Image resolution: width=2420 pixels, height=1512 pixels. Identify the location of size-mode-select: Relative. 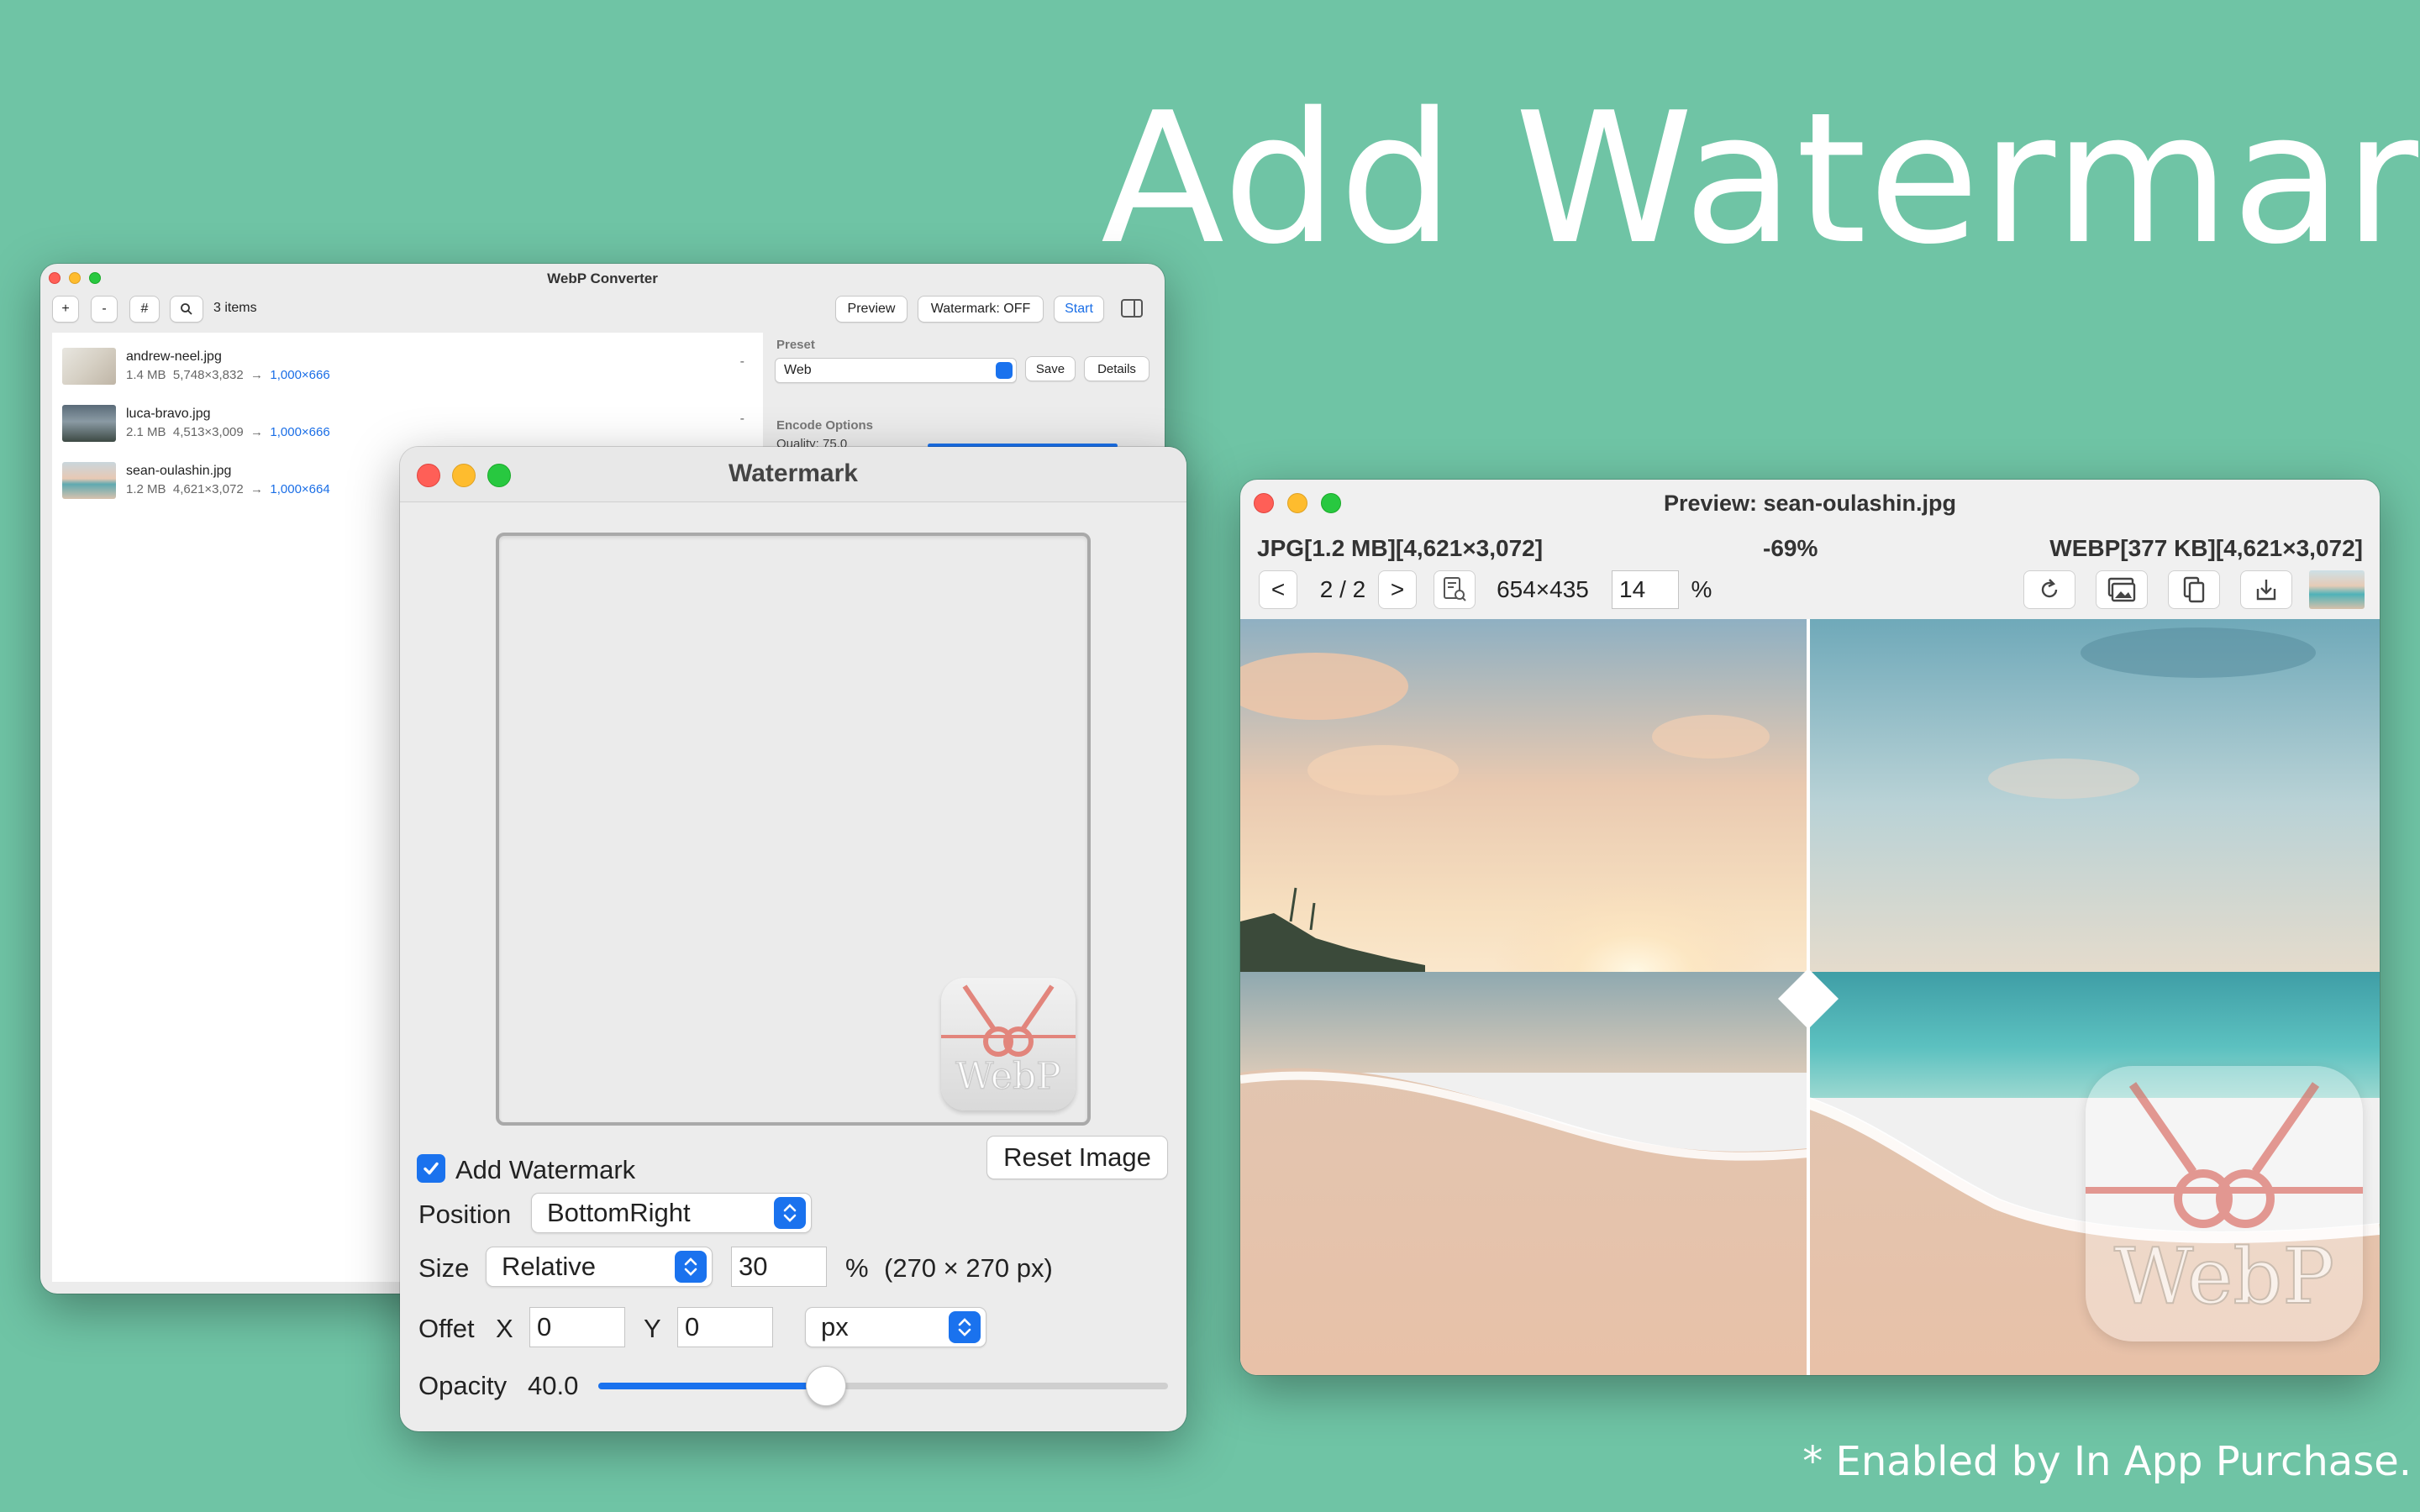
(599, 1267).